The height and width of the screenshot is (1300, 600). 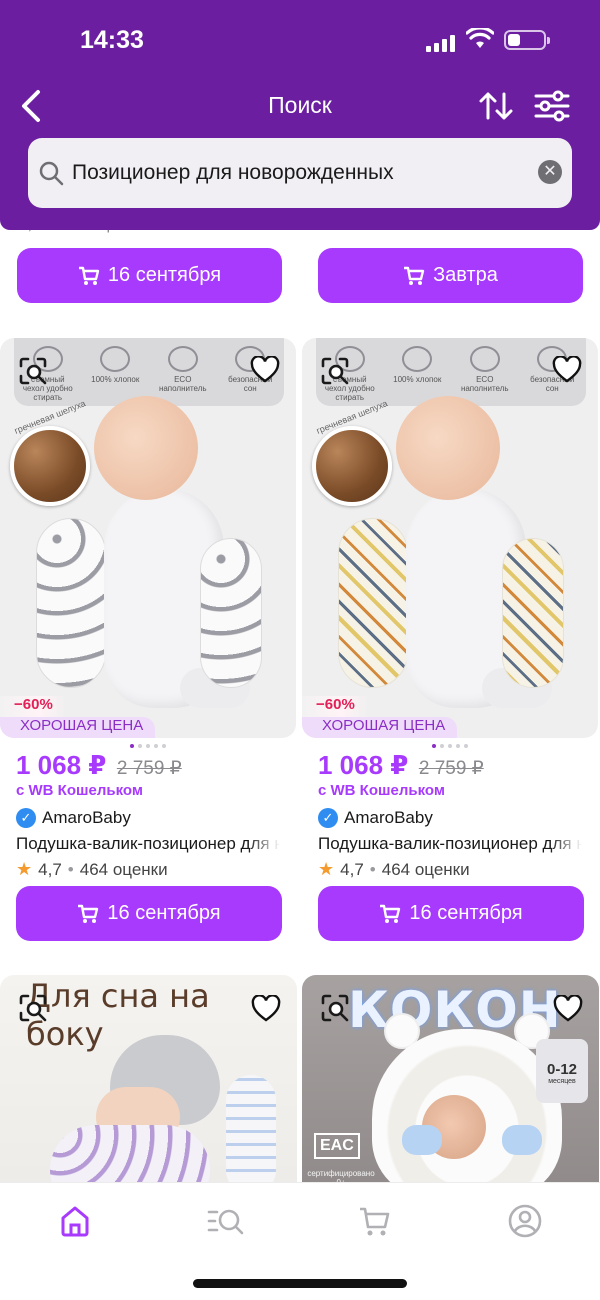 I want to click on battery-icon, so click(x=527, y=40).